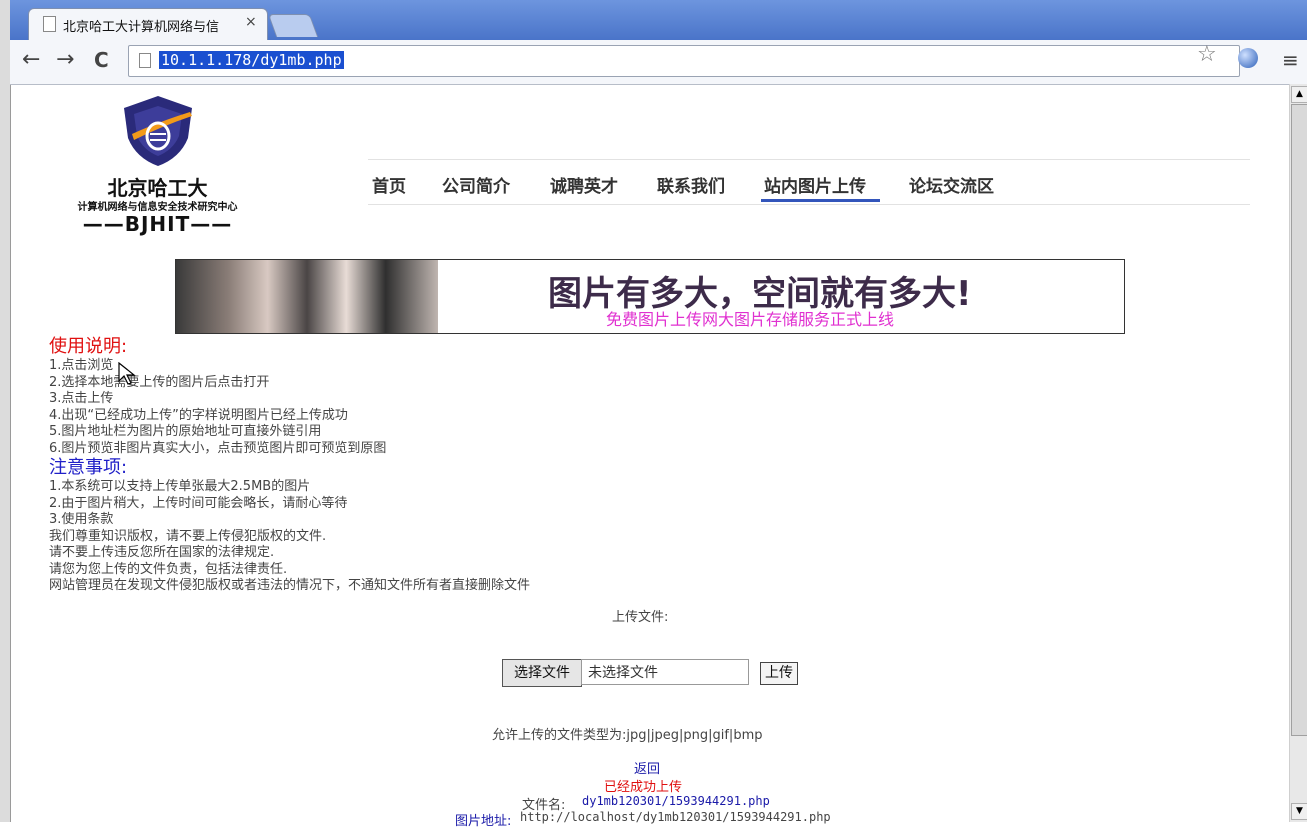  Describe the element at coordinates (658, 20) in the screenshot. I see `browser-titlebar: 北京哈工大计算机网络与信 ×` at that location.